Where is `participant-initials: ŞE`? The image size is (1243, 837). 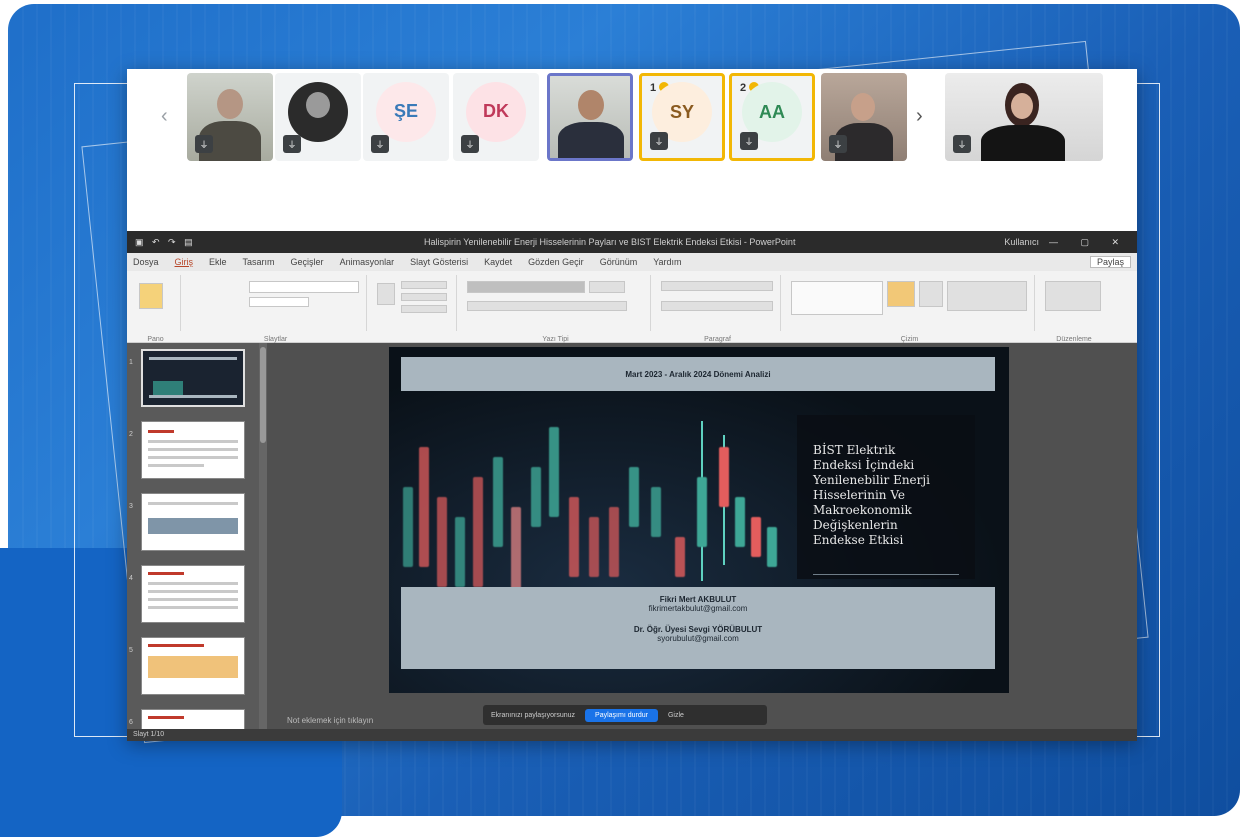 participant-initials: ŞE is located at coordinates (406, 111).